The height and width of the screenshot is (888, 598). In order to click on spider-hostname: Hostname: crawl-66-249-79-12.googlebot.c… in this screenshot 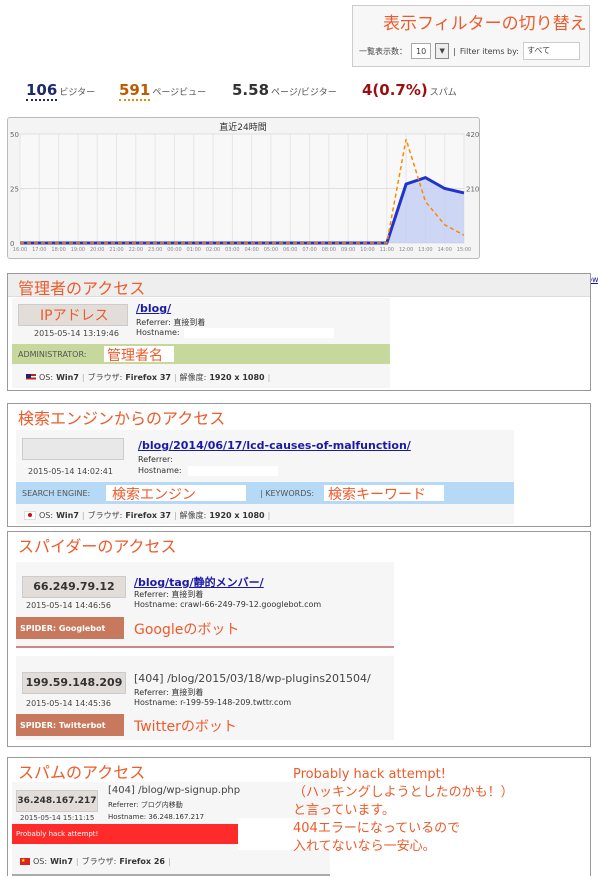, I will do `click(228, 604)`.